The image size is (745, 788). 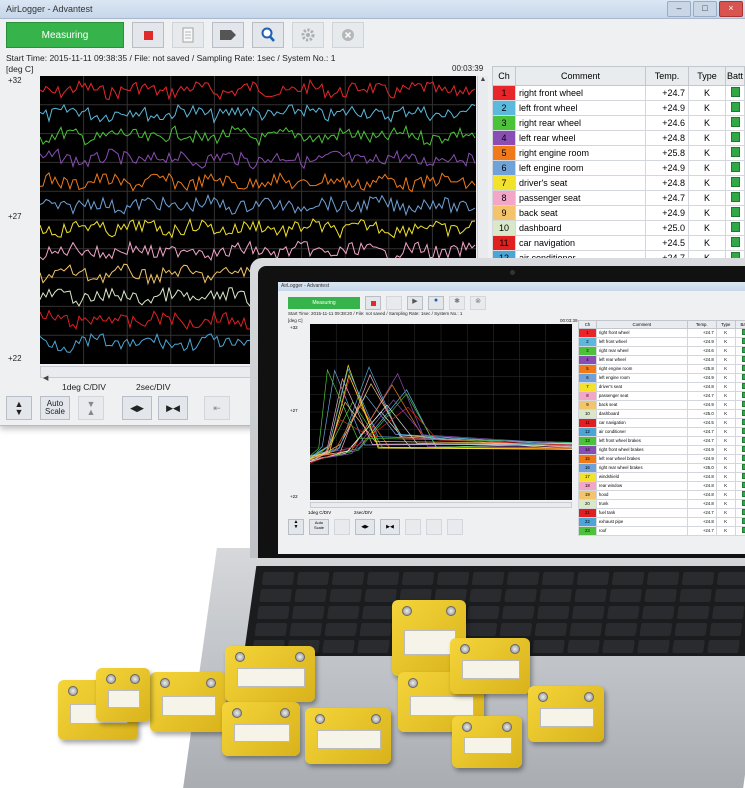 What do you see at coordinates (705, 9) in the screenshot?
I see `maximize-button: □` at bounding box center [705, 9].